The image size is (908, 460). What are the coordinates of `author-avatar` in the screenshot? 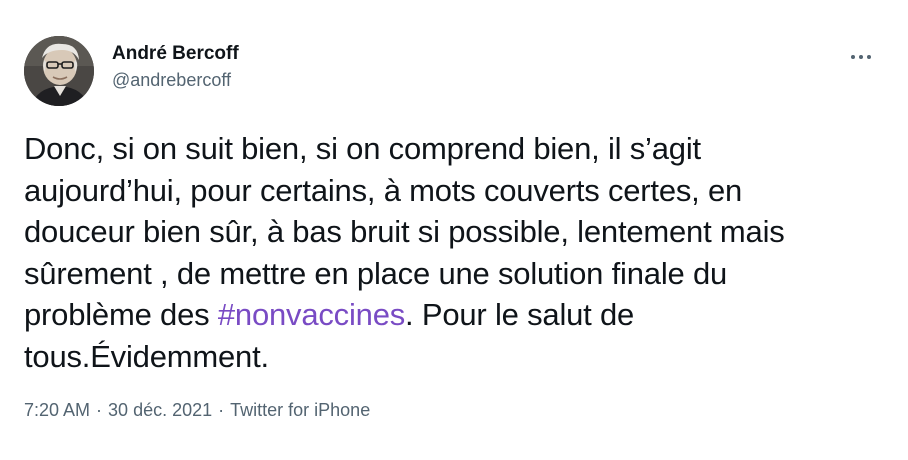 It's located at (59, 71).